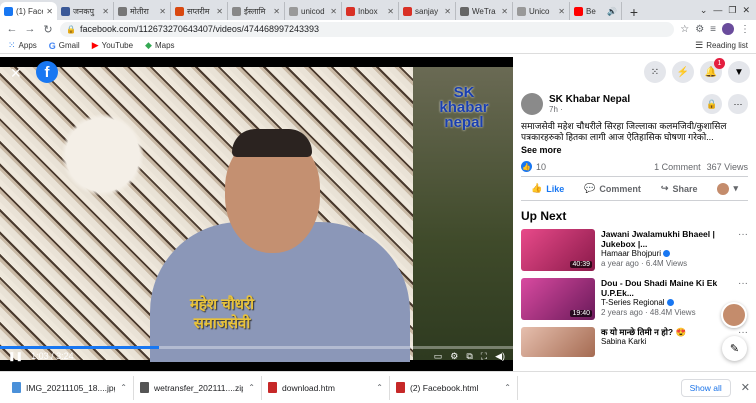 Image resolution: width=756 pixels, height=403 pixels. I want to click on profile-avatar, so click(728, 29).